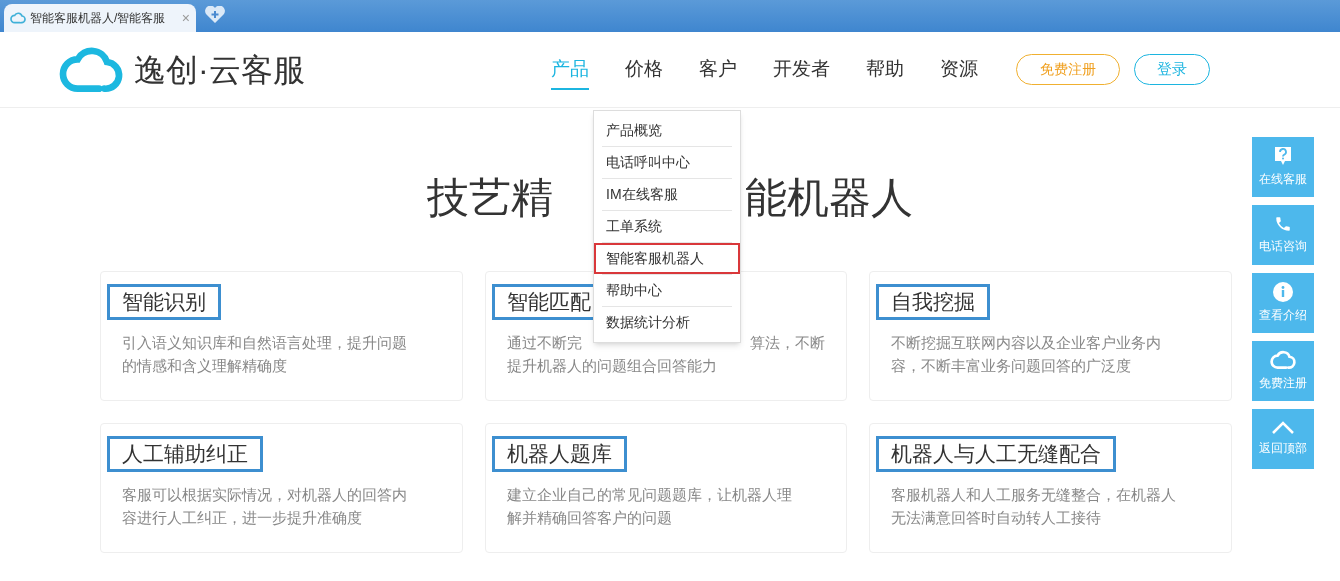 Image resolution: width=1340 pixels, height=581 pixels. What do you see at coordinates (787, 343) in the screenshot?
I see `card-description: 算法，不断` at bounding box center [787, 343].